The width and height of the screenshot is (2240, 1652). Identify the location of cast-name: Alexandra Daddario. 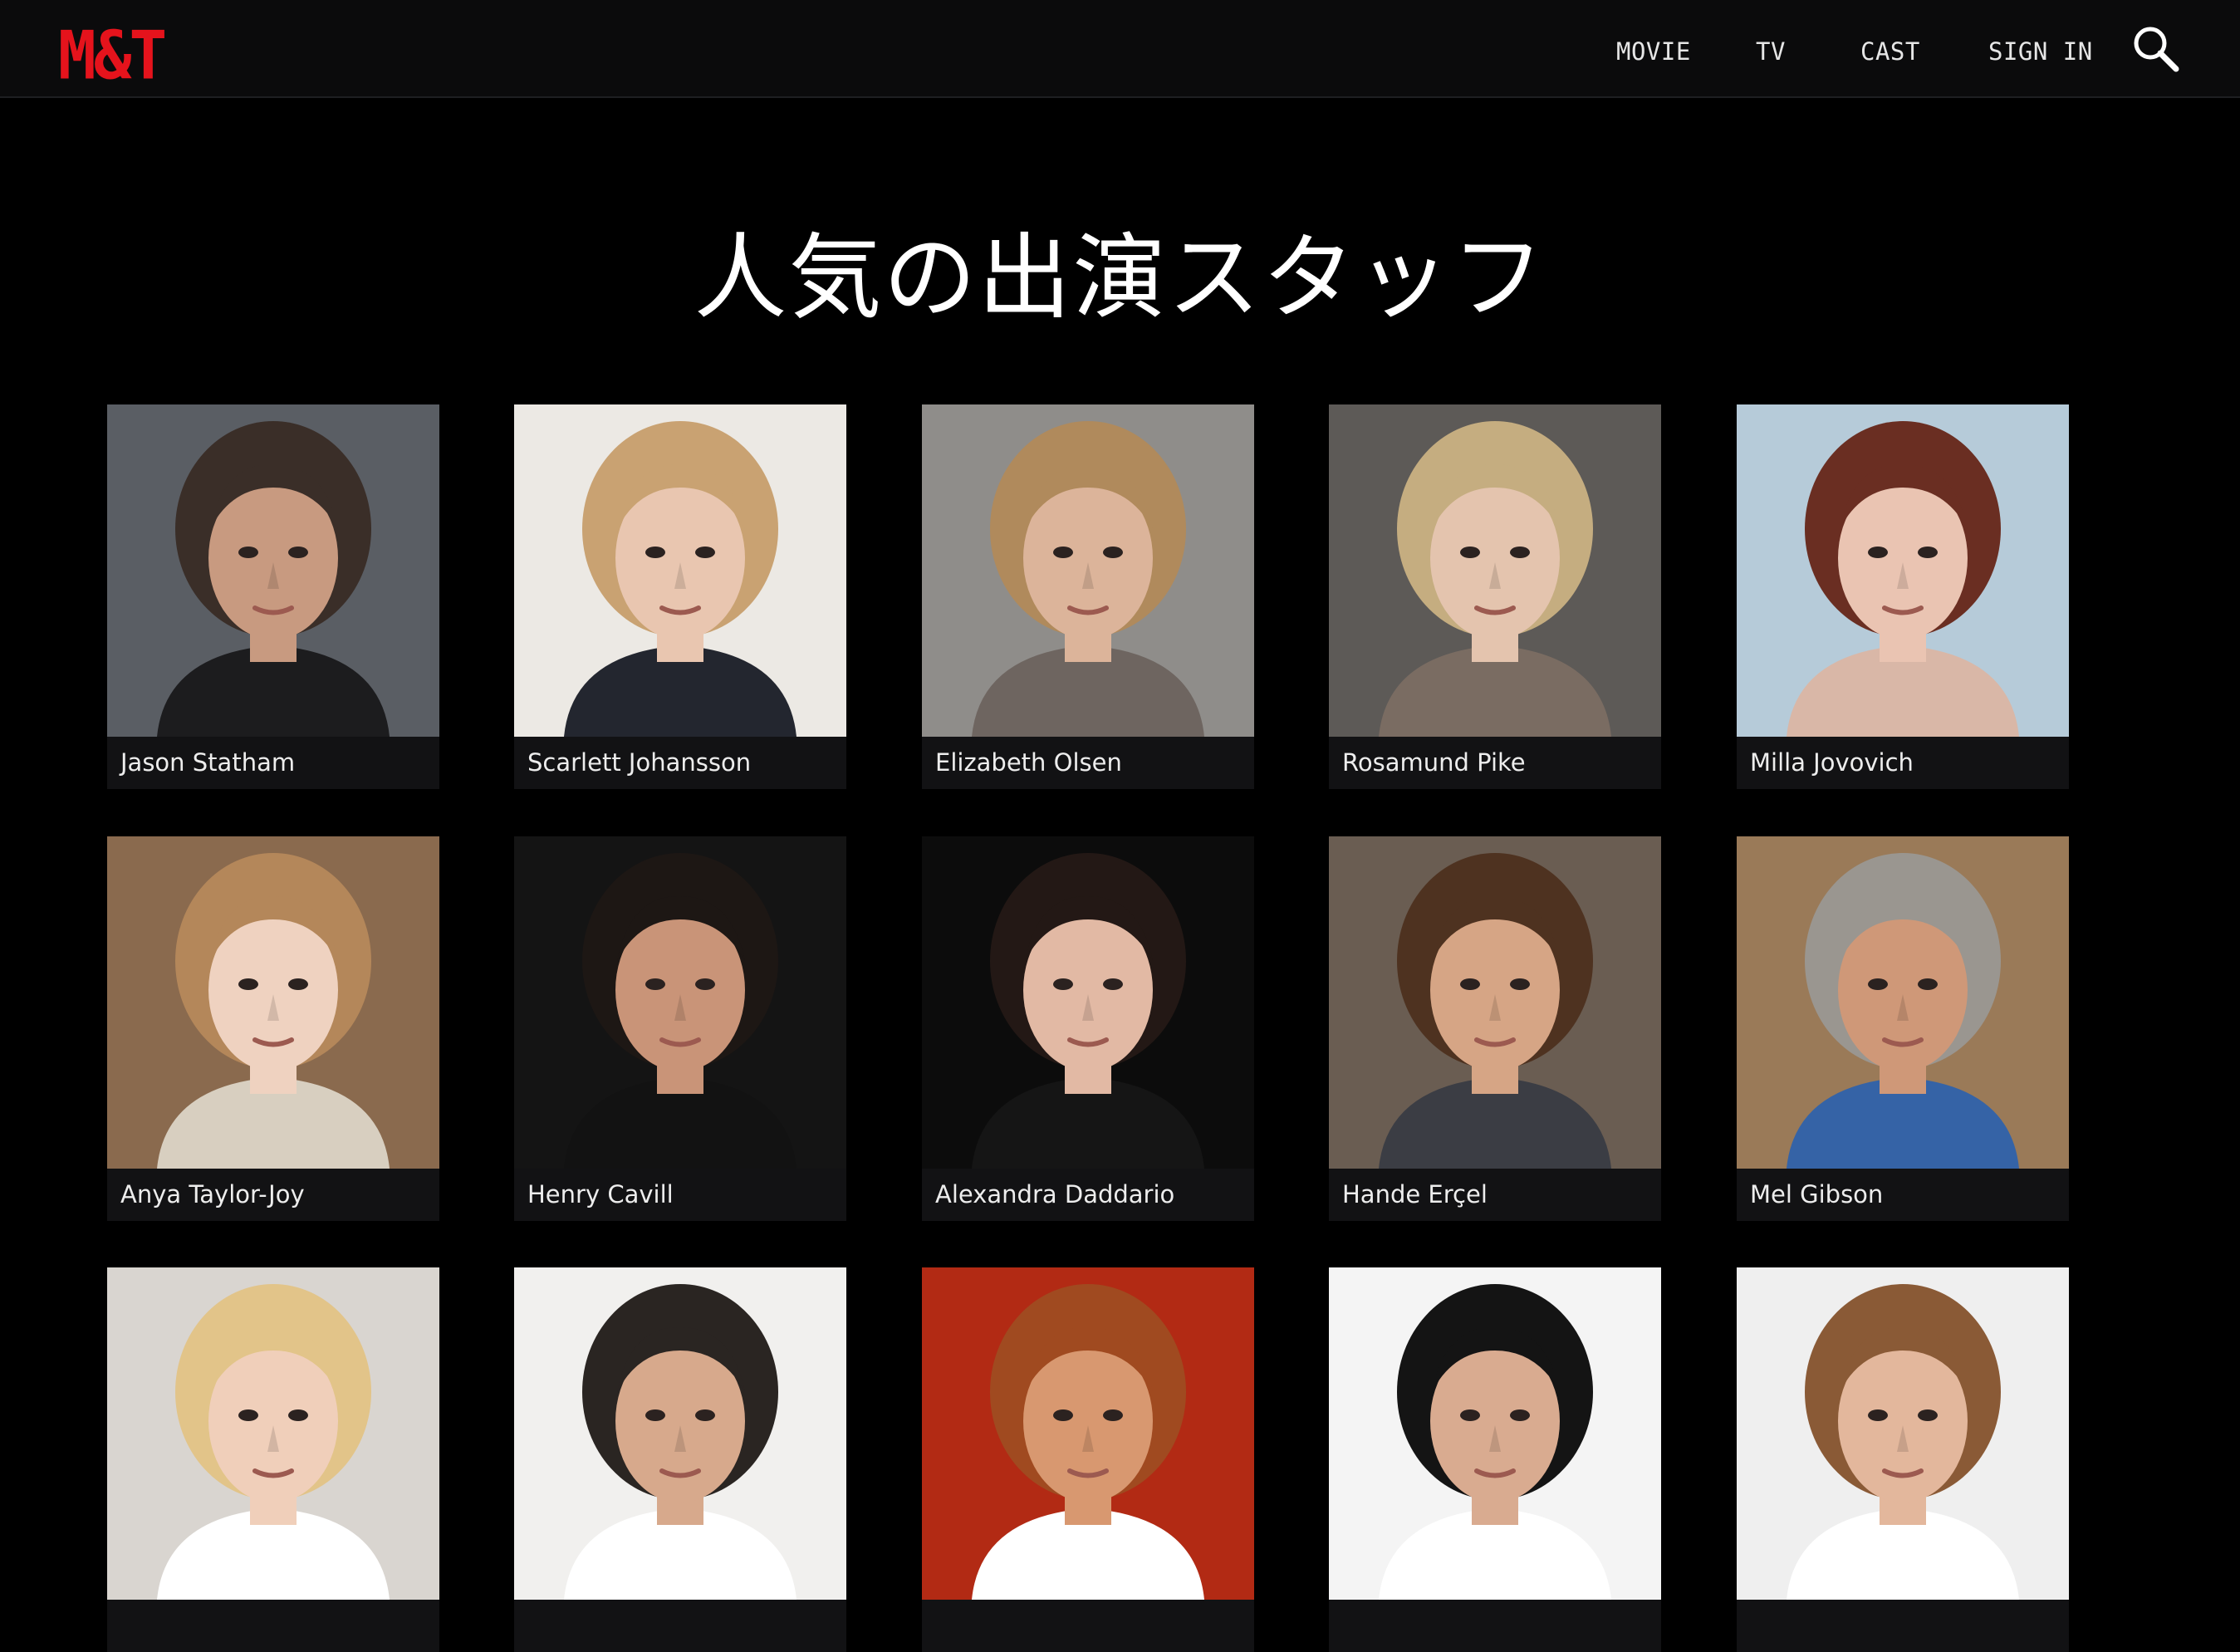
(1055, 1194).